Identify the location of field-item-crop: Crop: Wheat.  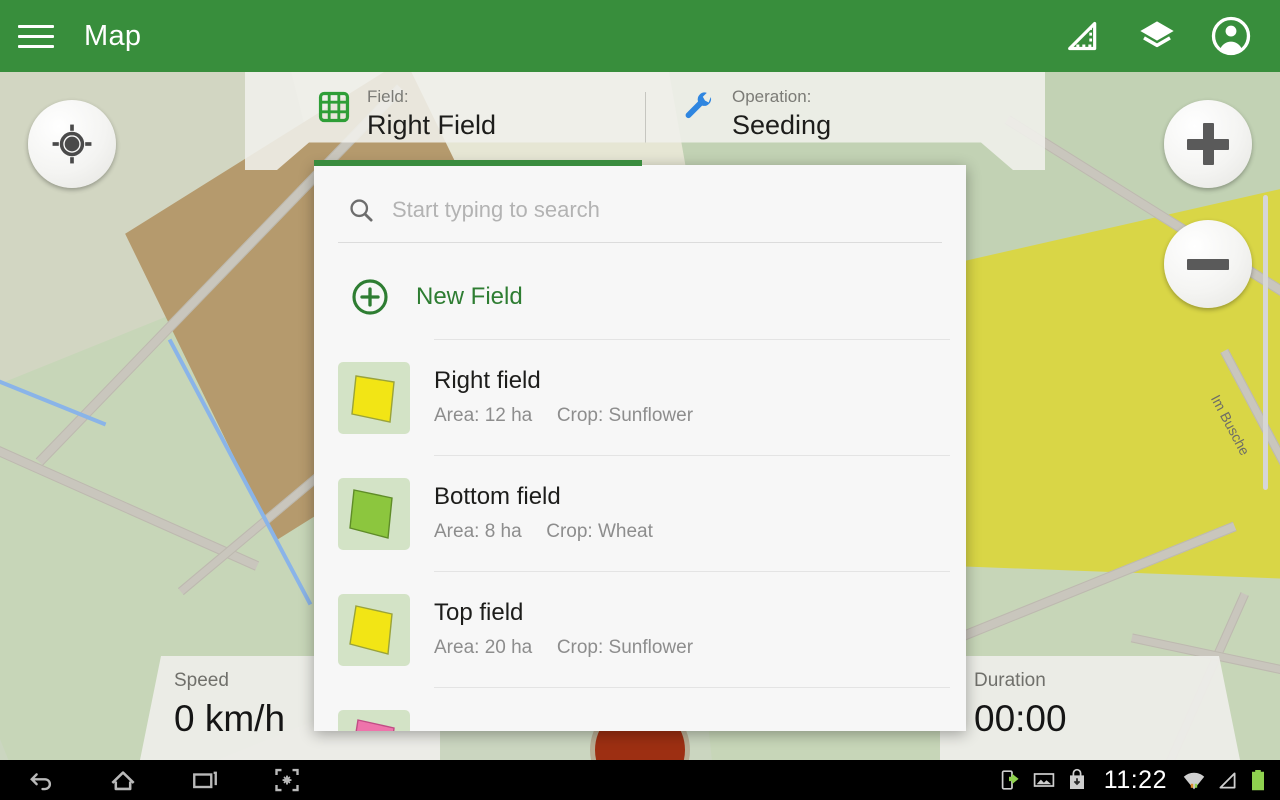
(599, 531).